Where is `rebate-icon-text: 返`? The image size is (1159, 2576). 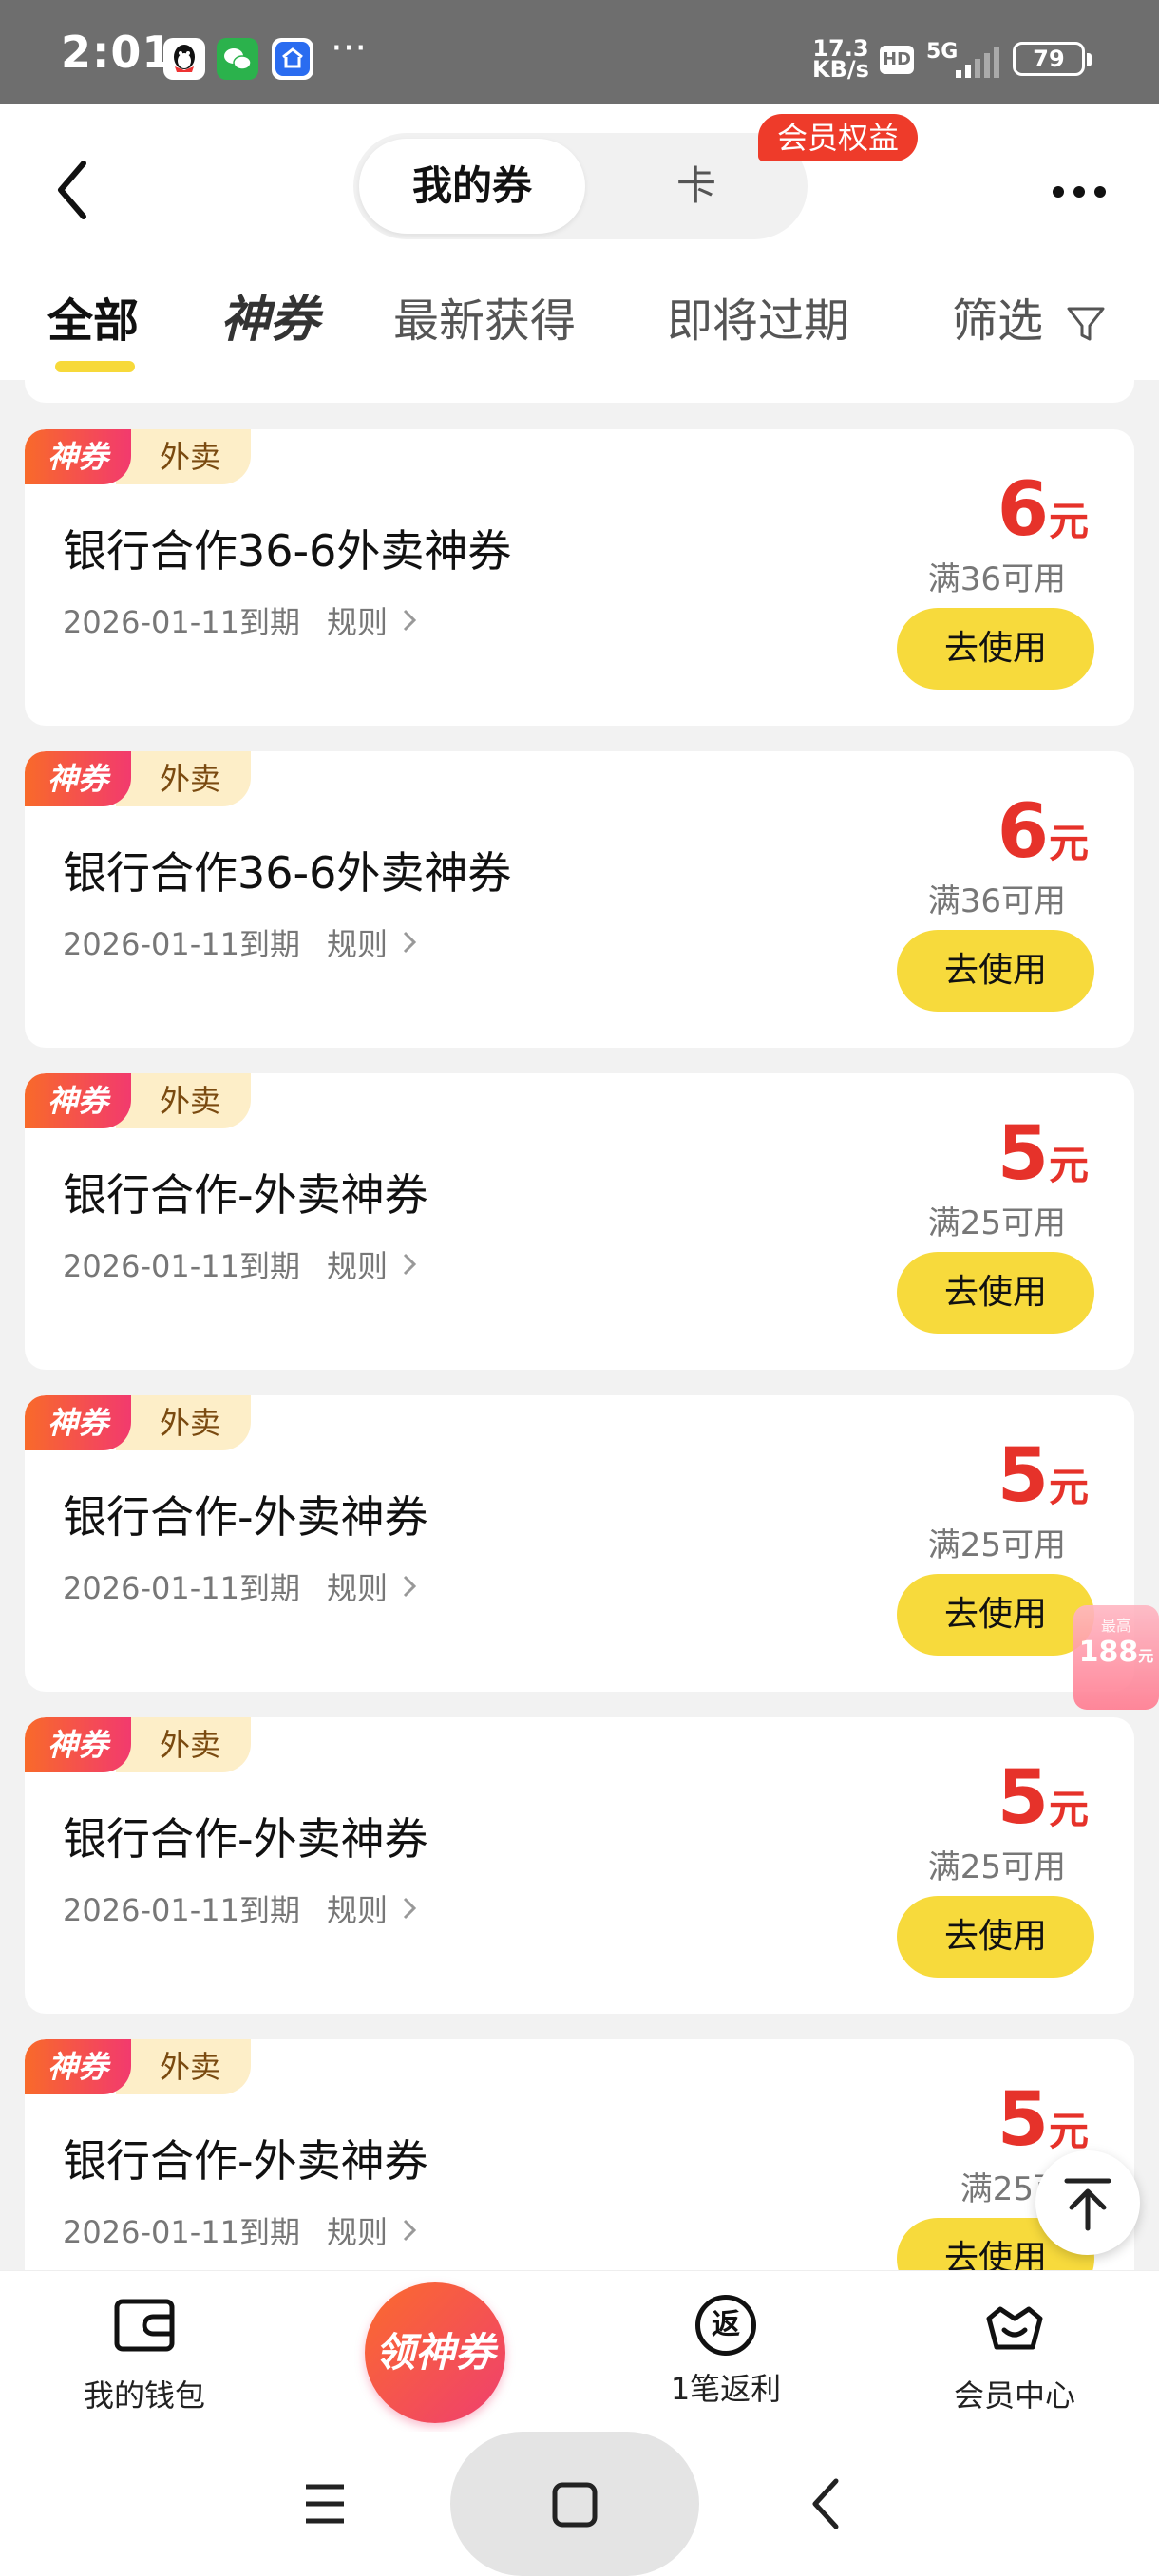
rebate-icon-text: 返 is located at coordinates (726, 2324).